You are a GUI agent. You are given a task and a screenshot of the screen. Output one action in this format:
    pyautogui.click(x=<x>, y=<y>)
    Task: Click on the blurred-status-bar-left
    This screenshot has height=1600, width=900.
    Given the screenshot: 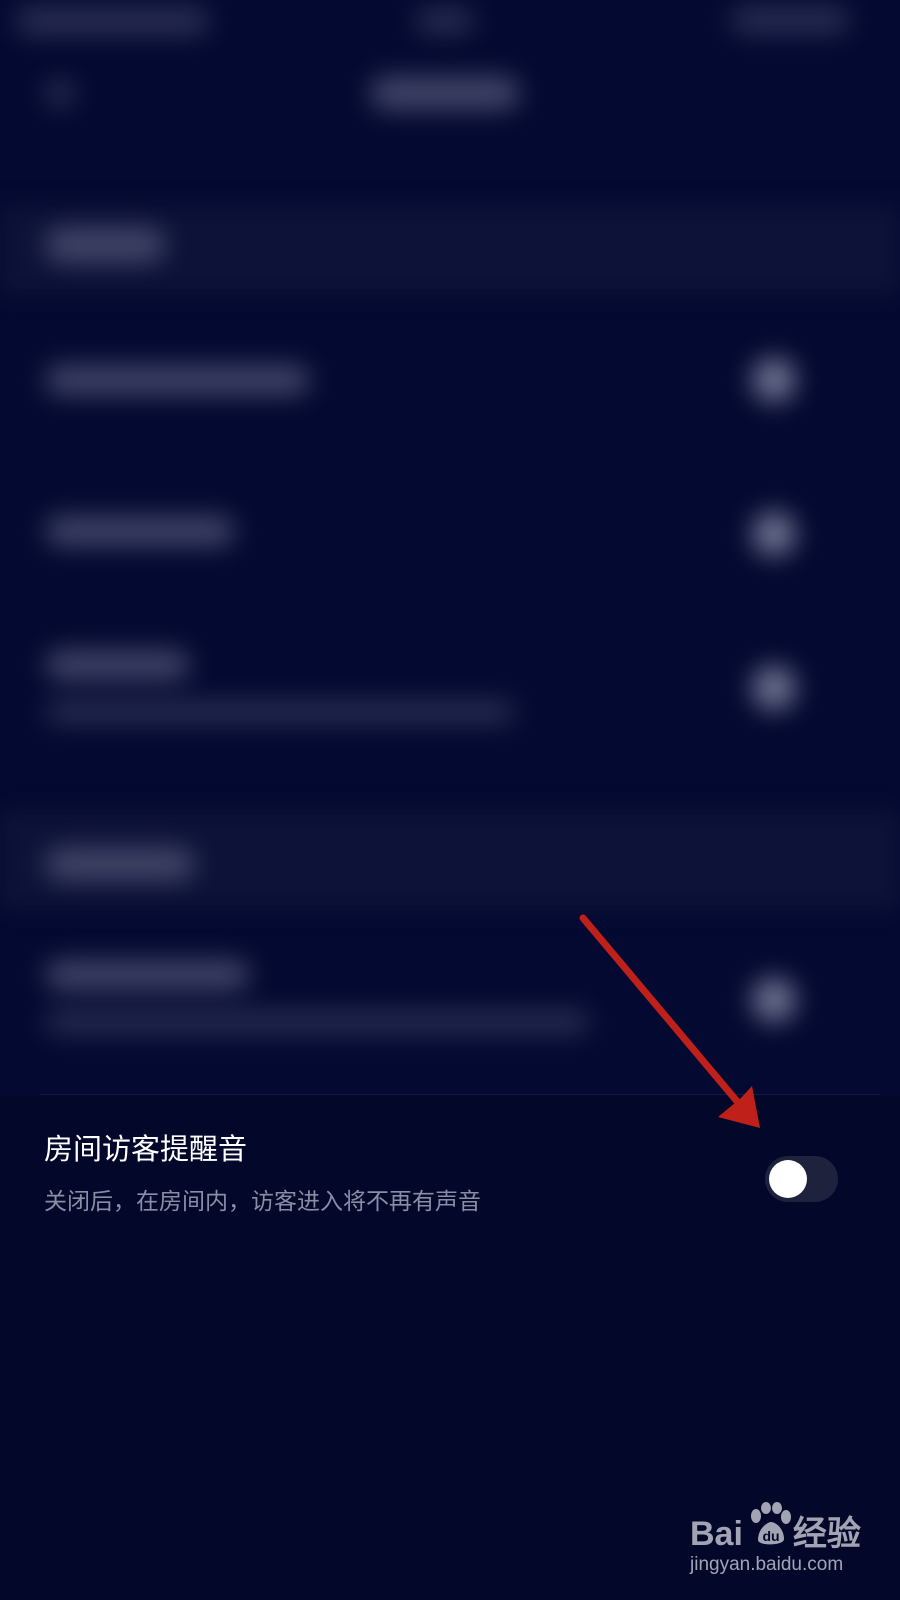 What is the action you would take?
    pyautogui.click(x=112, y=21)
    